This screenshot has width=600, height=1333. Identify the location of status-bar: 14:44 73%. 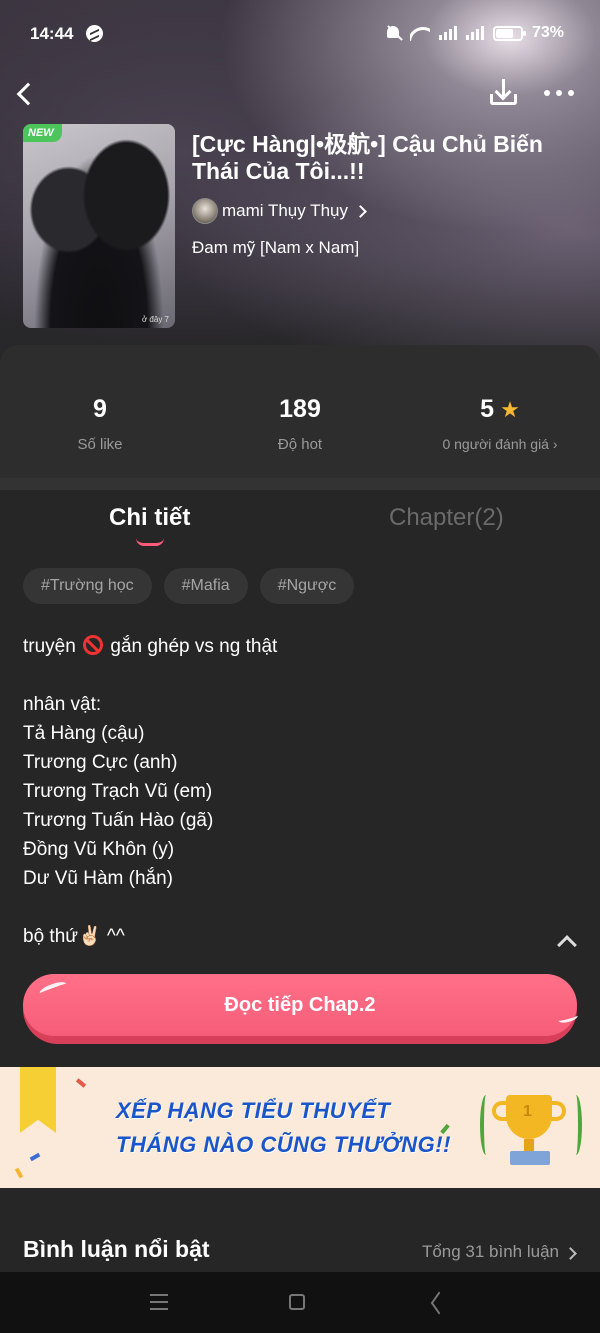
(300, 34).